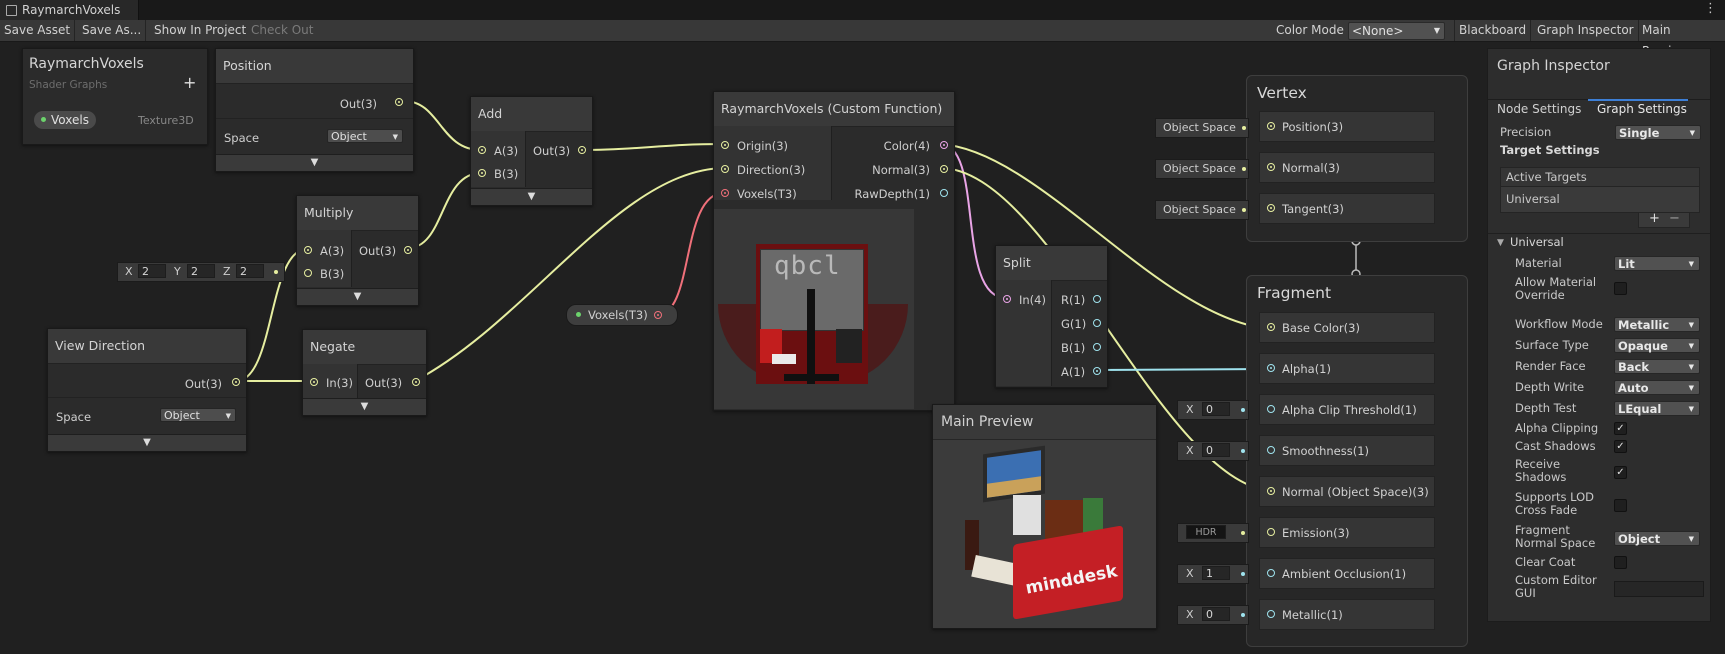  What do you see at coordinates (1216, 614) in the screenshot?
I see `metallic-field: 0` at bounding box center [1216, 614].